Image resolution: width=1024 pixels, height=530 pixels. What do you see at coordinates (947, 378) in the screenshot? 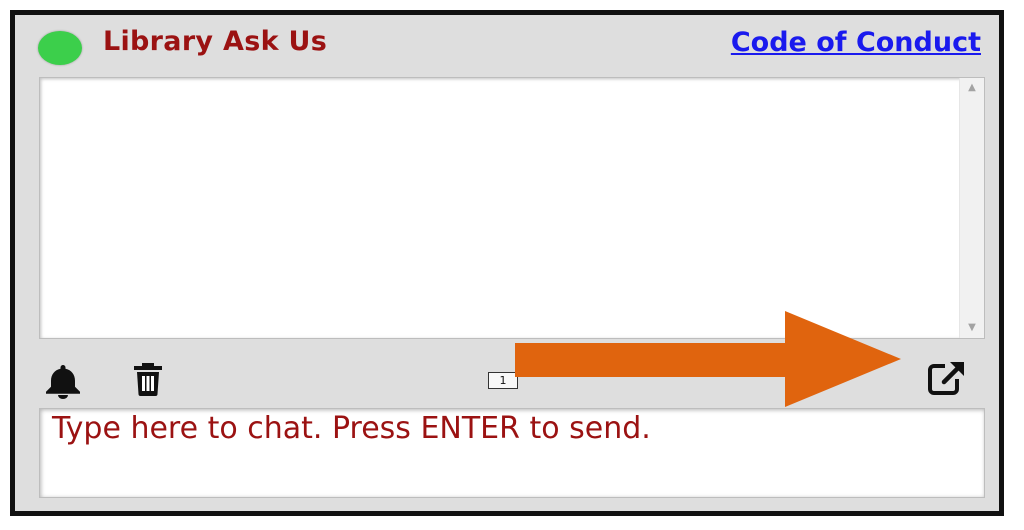
I see `external-link-icon` at bounding box center [947, 378].